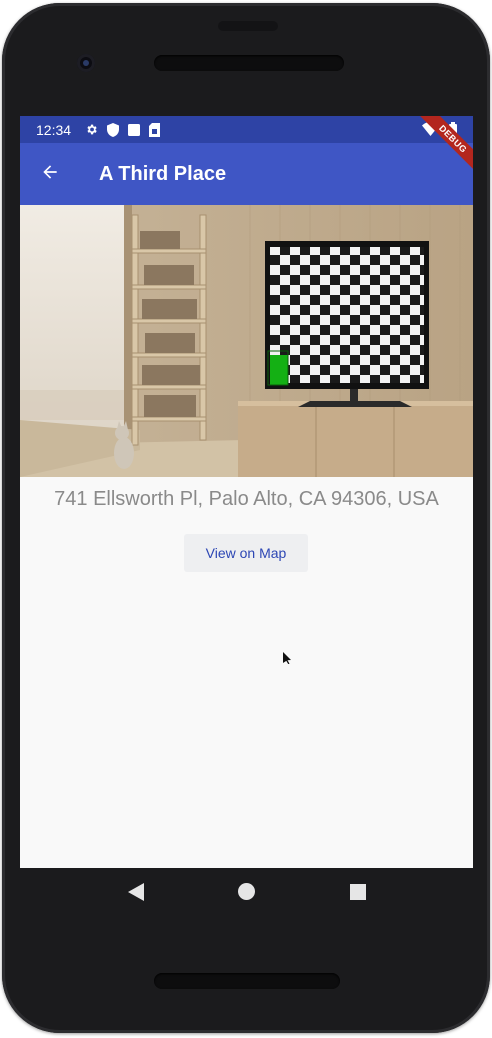 The width and height of the screenshot is (492, 1038). What do you see at coordinates (249, 63) in the screenshot?
I see `earpiece-speaker` at bounding box center [249, 63].